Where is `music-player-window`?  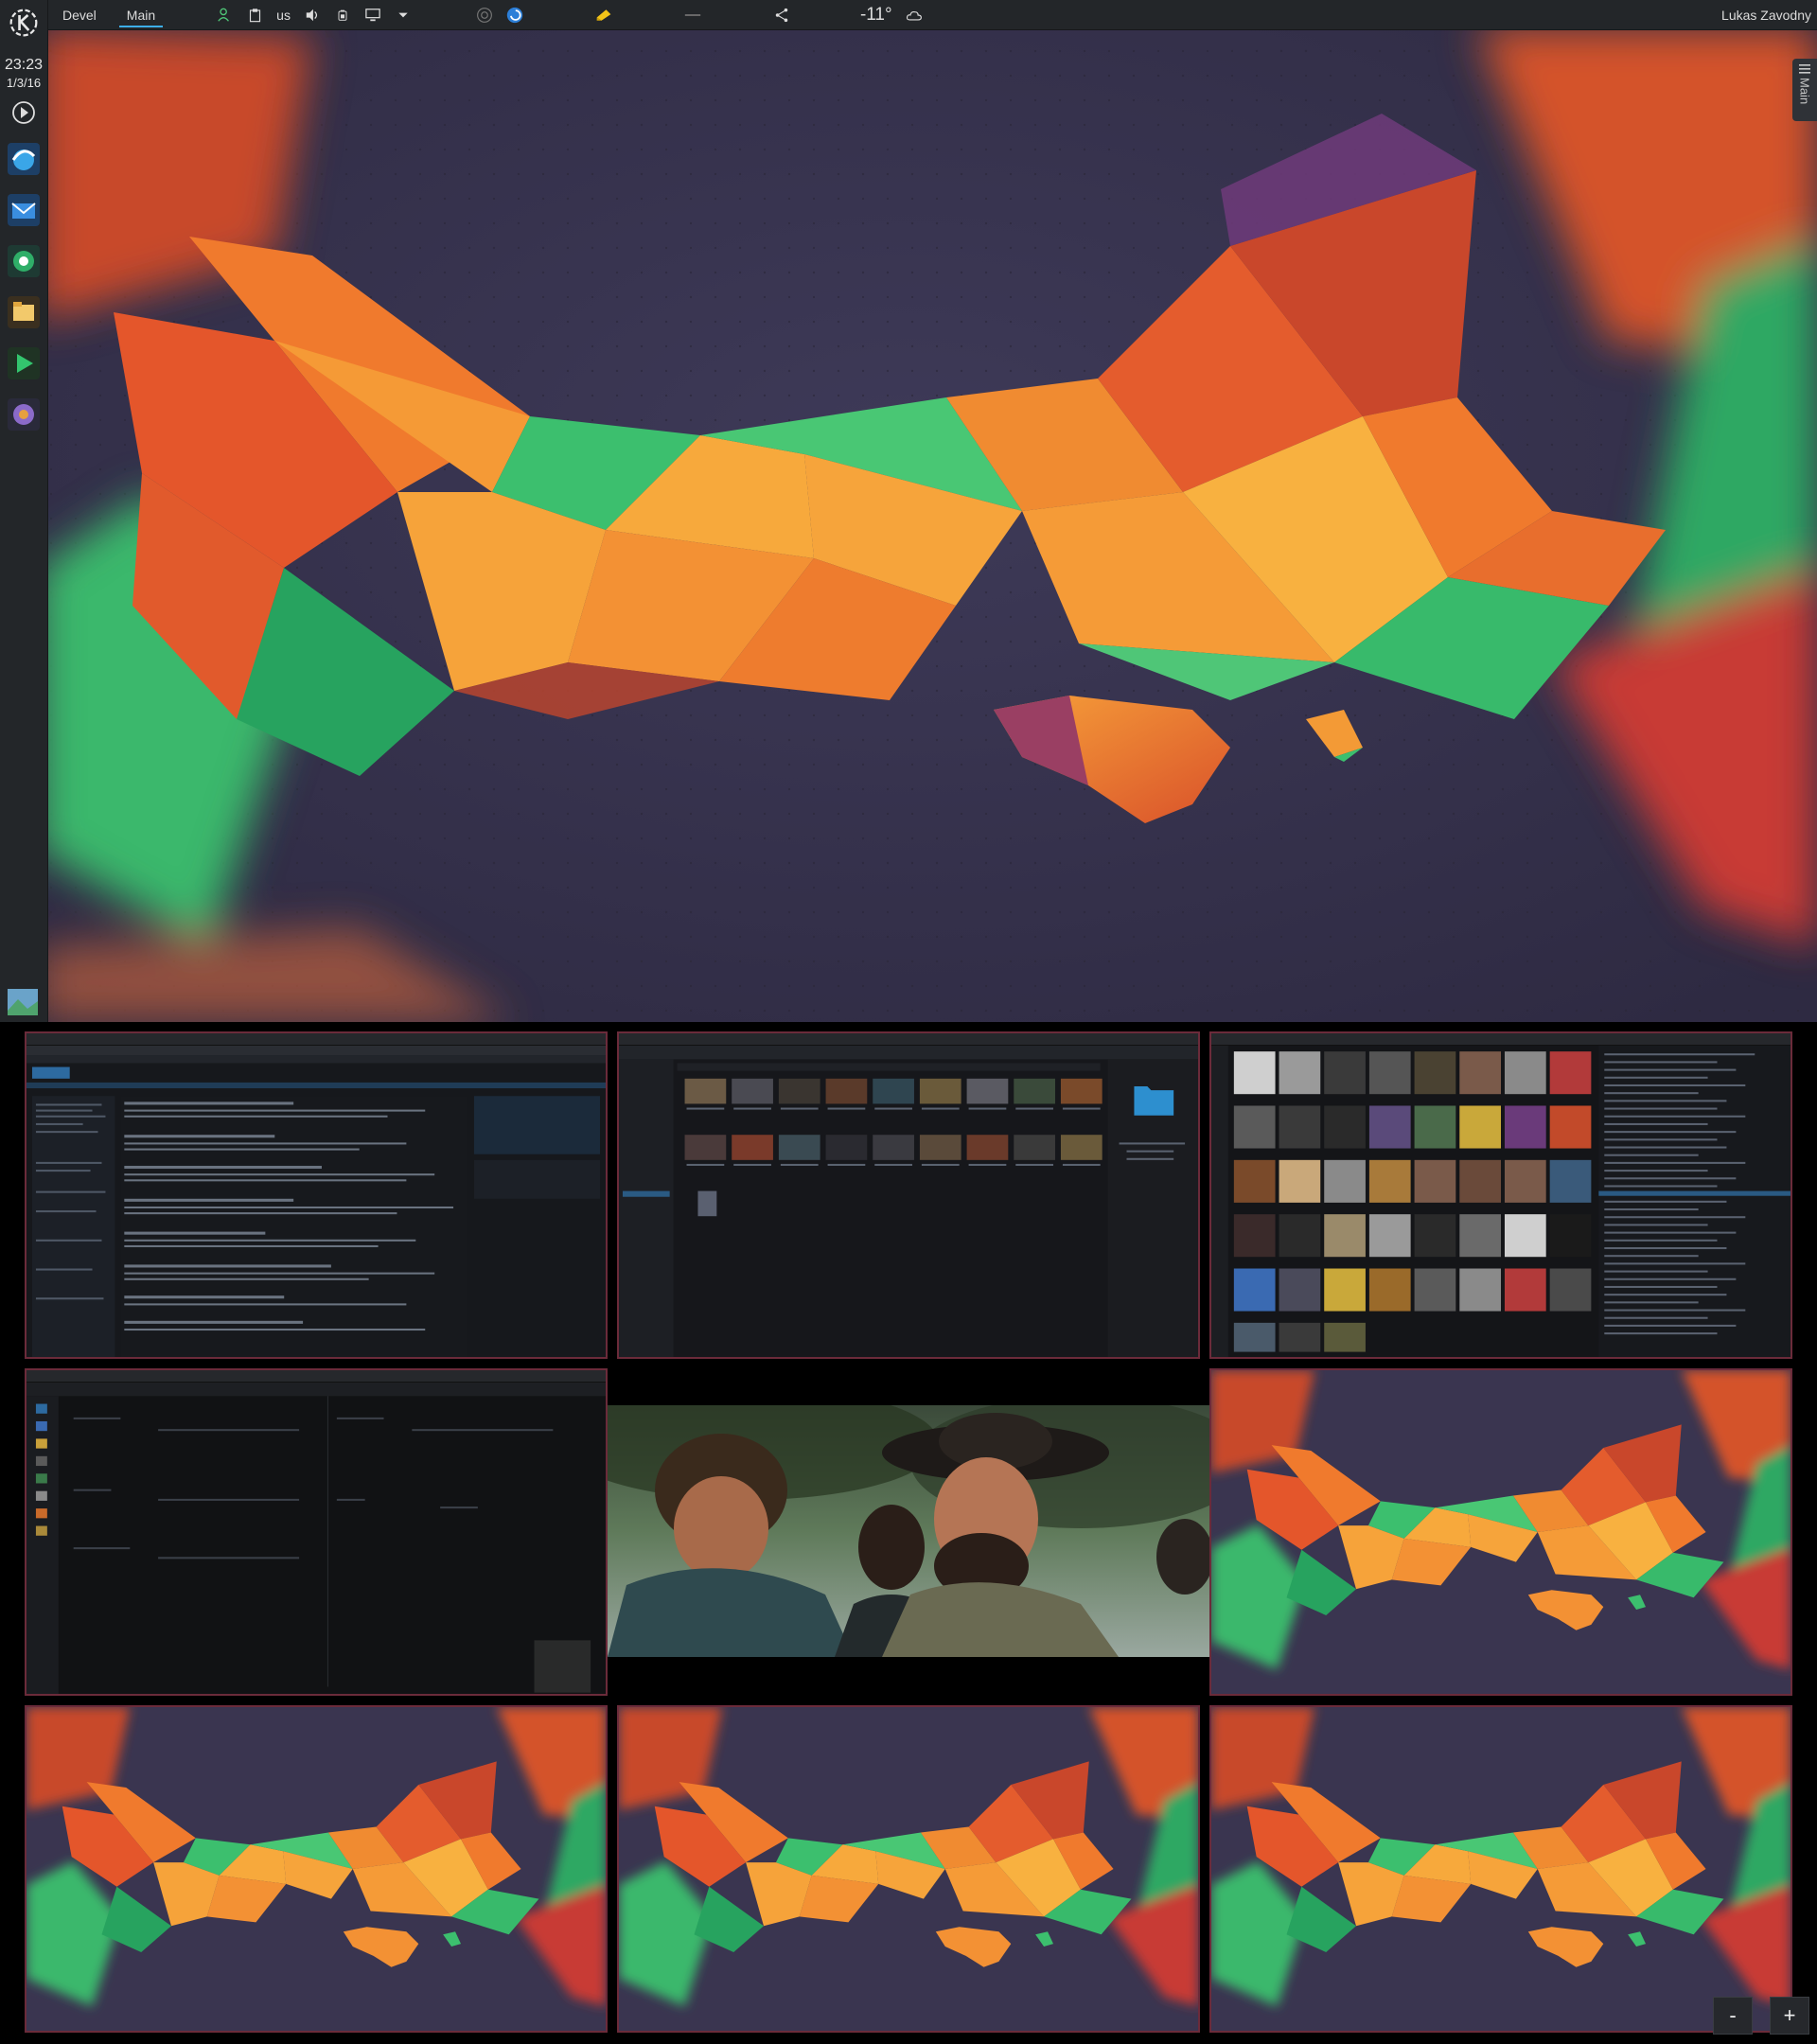 music-player-window is located at coordinates (1501, 1195).